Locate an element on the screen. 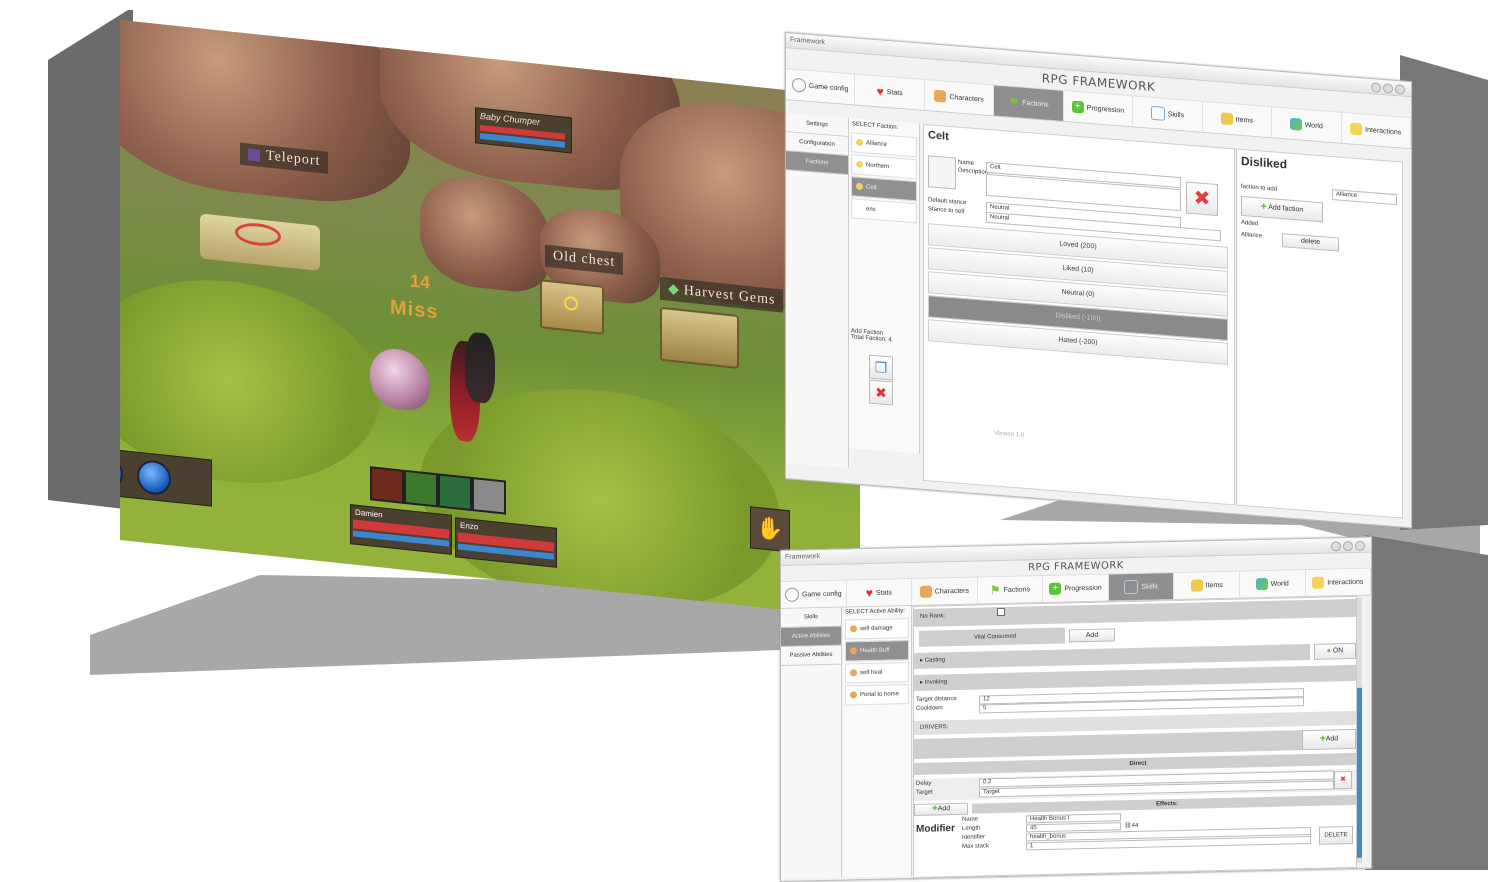 The height and width of the screenshot is (882, 1488). sidebar-item-skills: Skills is located at coordinates (811, 617).